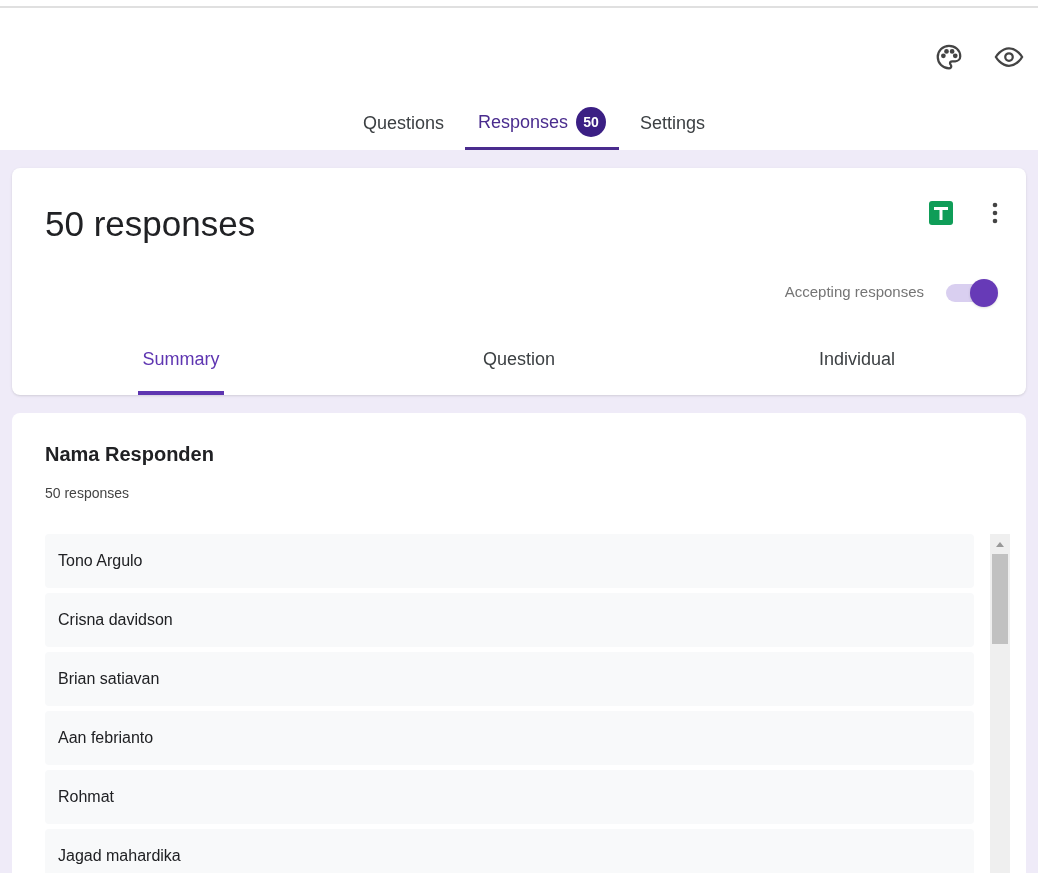 This screenshot has width=1038, height=873. What do you see at coordinates (130, 454) in the screenshot?
I see `question-title: Nama Responden` at bounding box center [130, 454].